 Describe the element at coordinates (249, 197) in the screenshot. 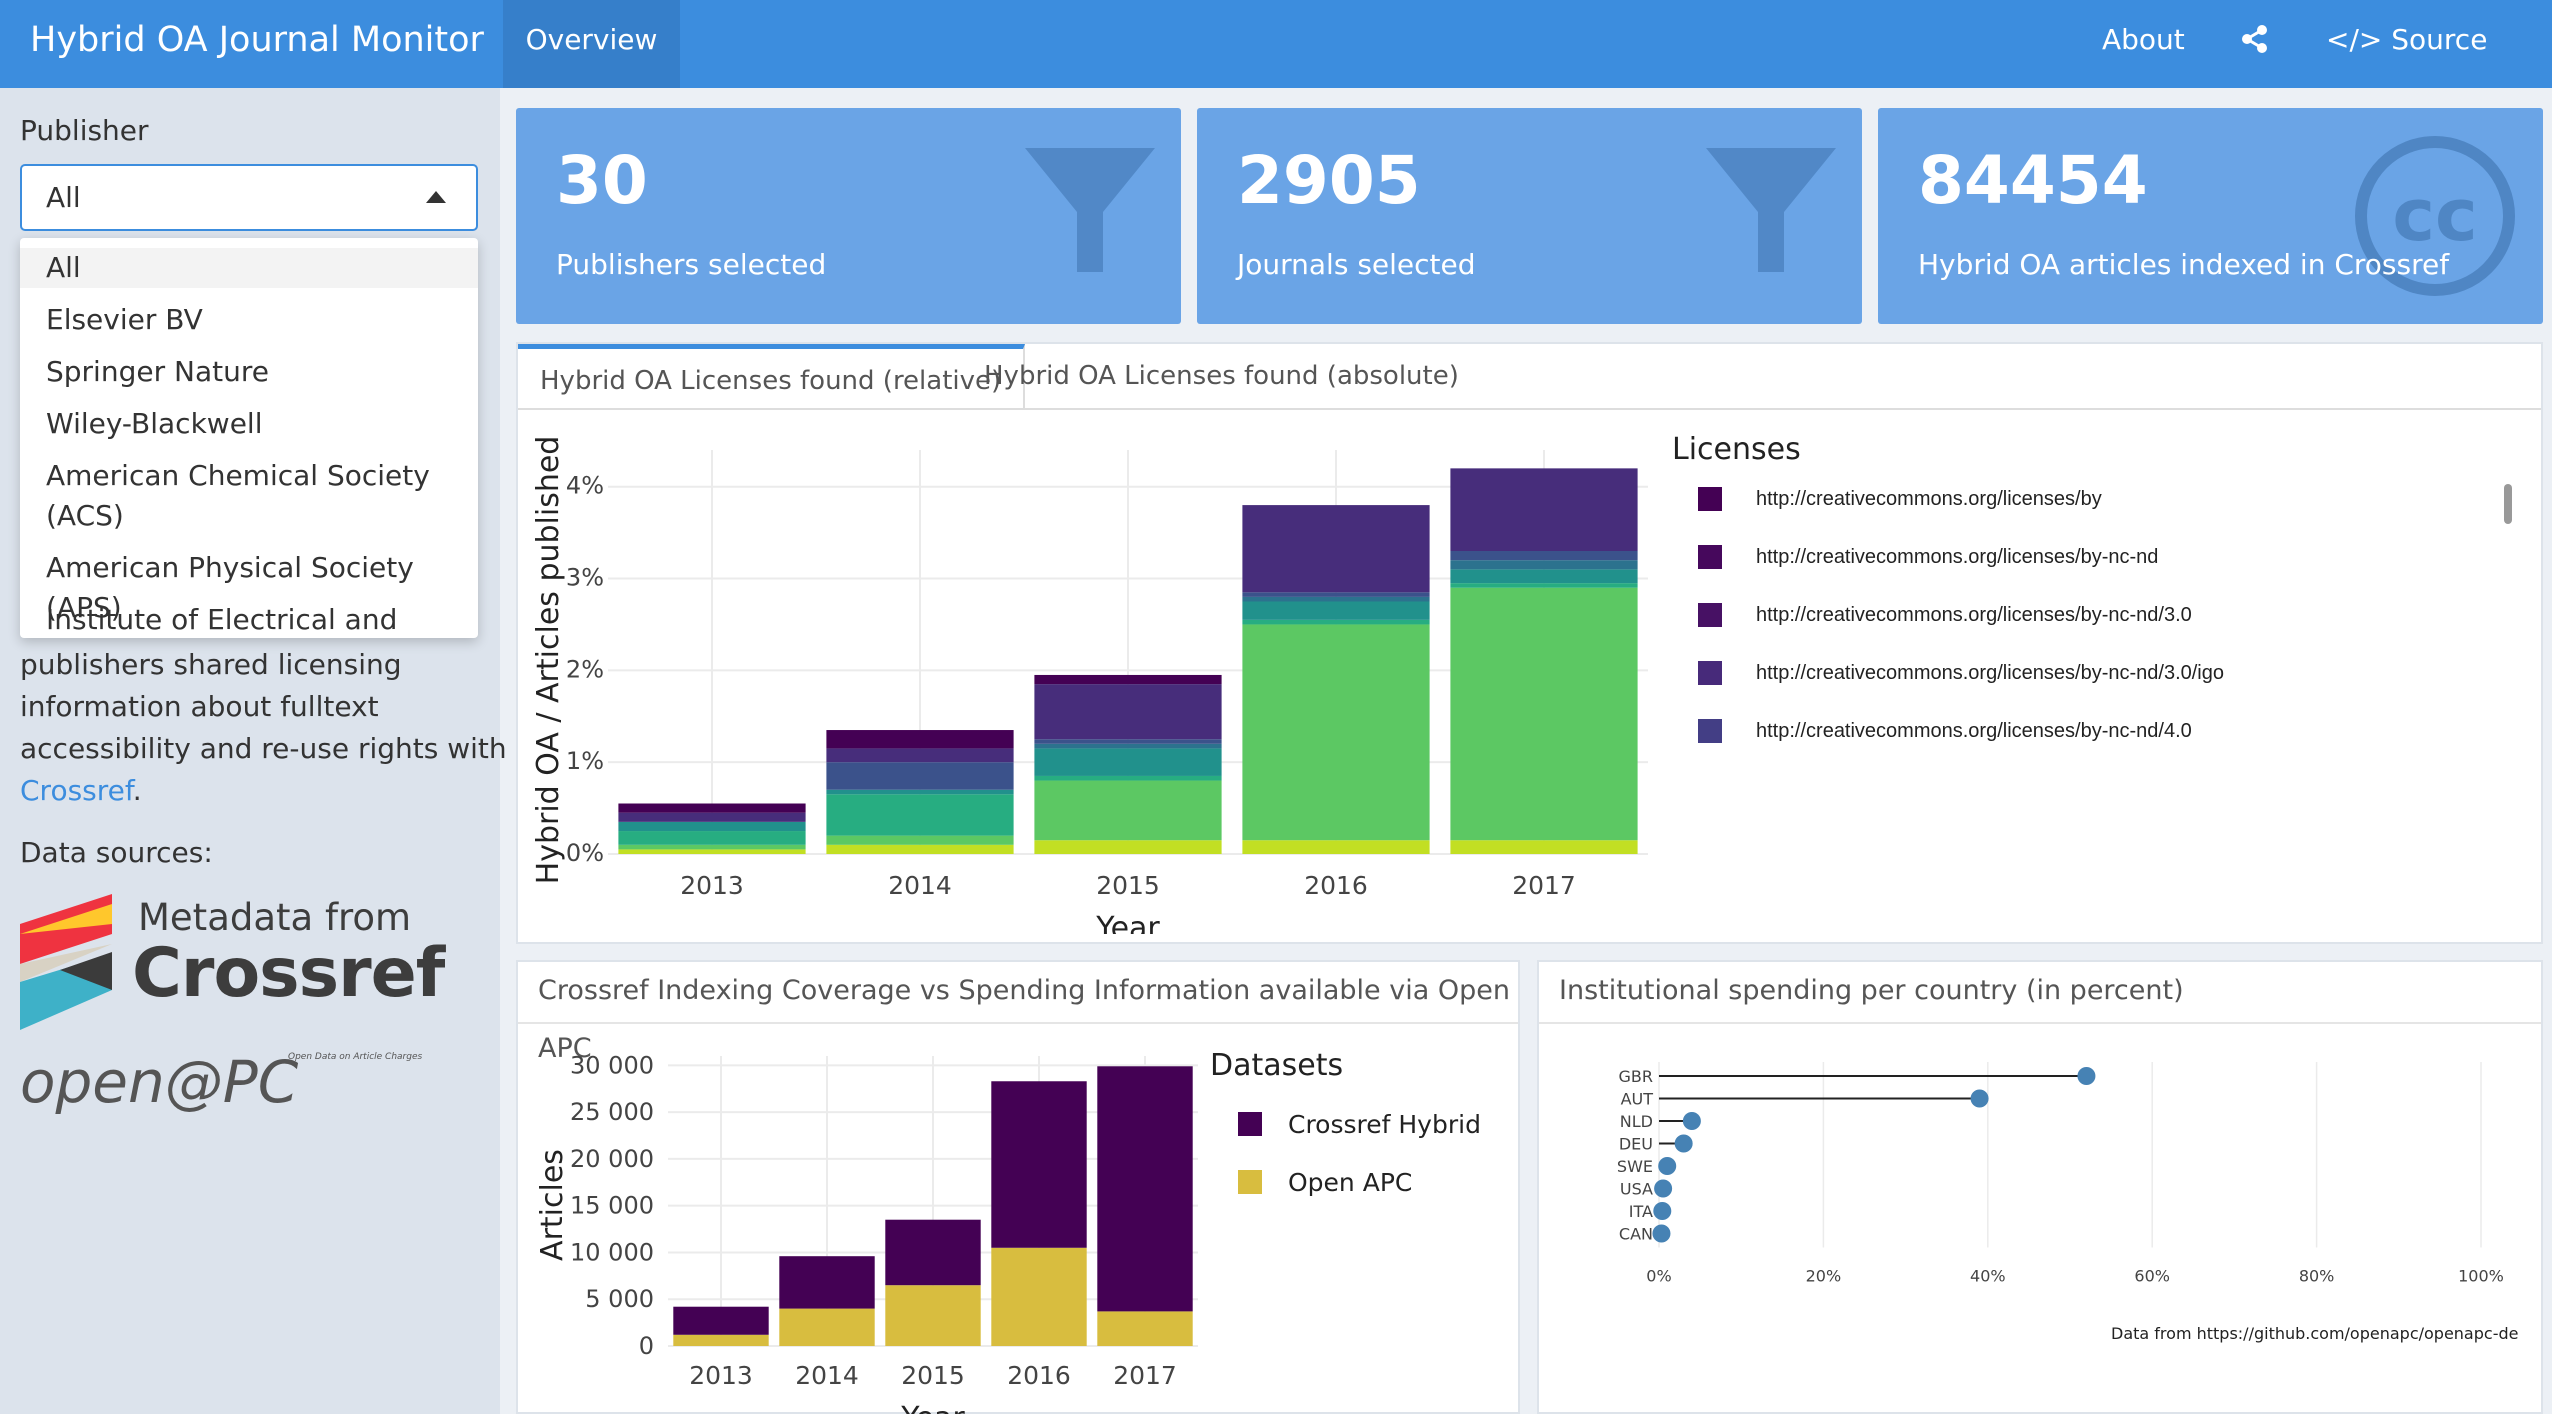

I see `publisher-select: All` at that location.